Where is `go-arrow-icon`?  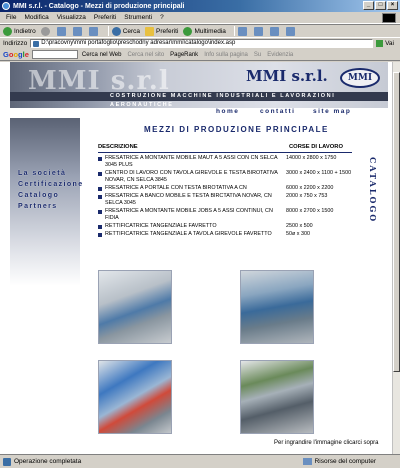
go-arrow-icon is located at coordinates (380, 43).